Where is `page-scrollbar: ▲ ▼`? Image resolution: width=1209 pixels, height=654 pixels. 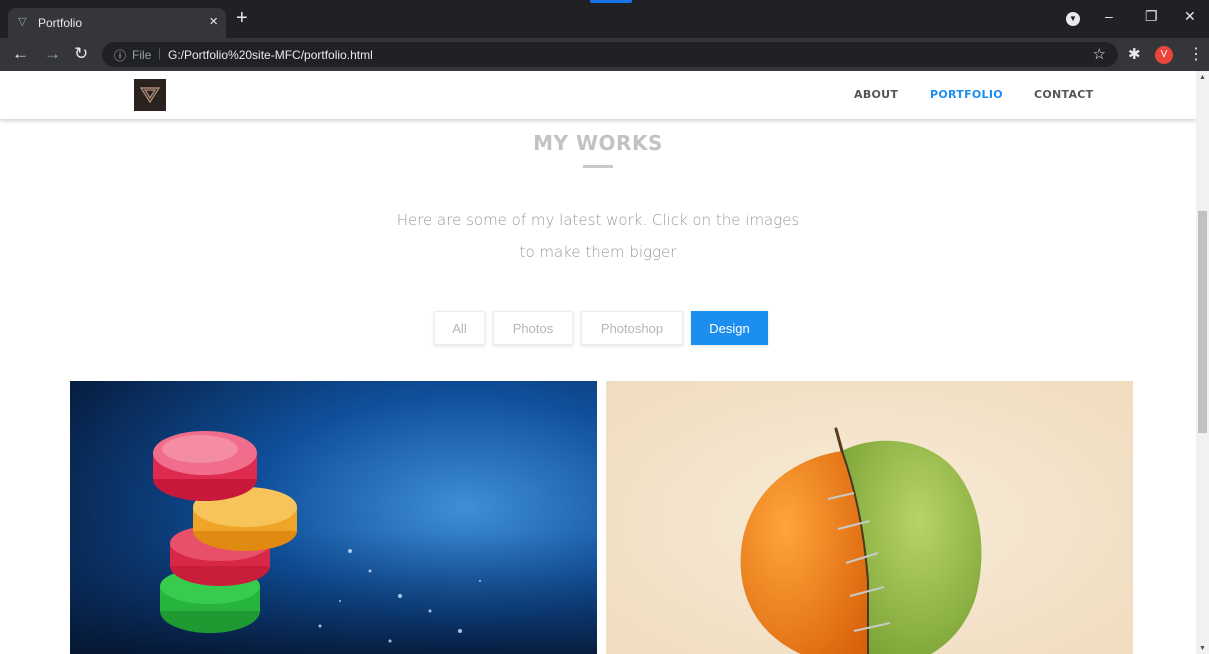 page-scrollbar: ▲ ▼ is located at coordinates (1202, 362).